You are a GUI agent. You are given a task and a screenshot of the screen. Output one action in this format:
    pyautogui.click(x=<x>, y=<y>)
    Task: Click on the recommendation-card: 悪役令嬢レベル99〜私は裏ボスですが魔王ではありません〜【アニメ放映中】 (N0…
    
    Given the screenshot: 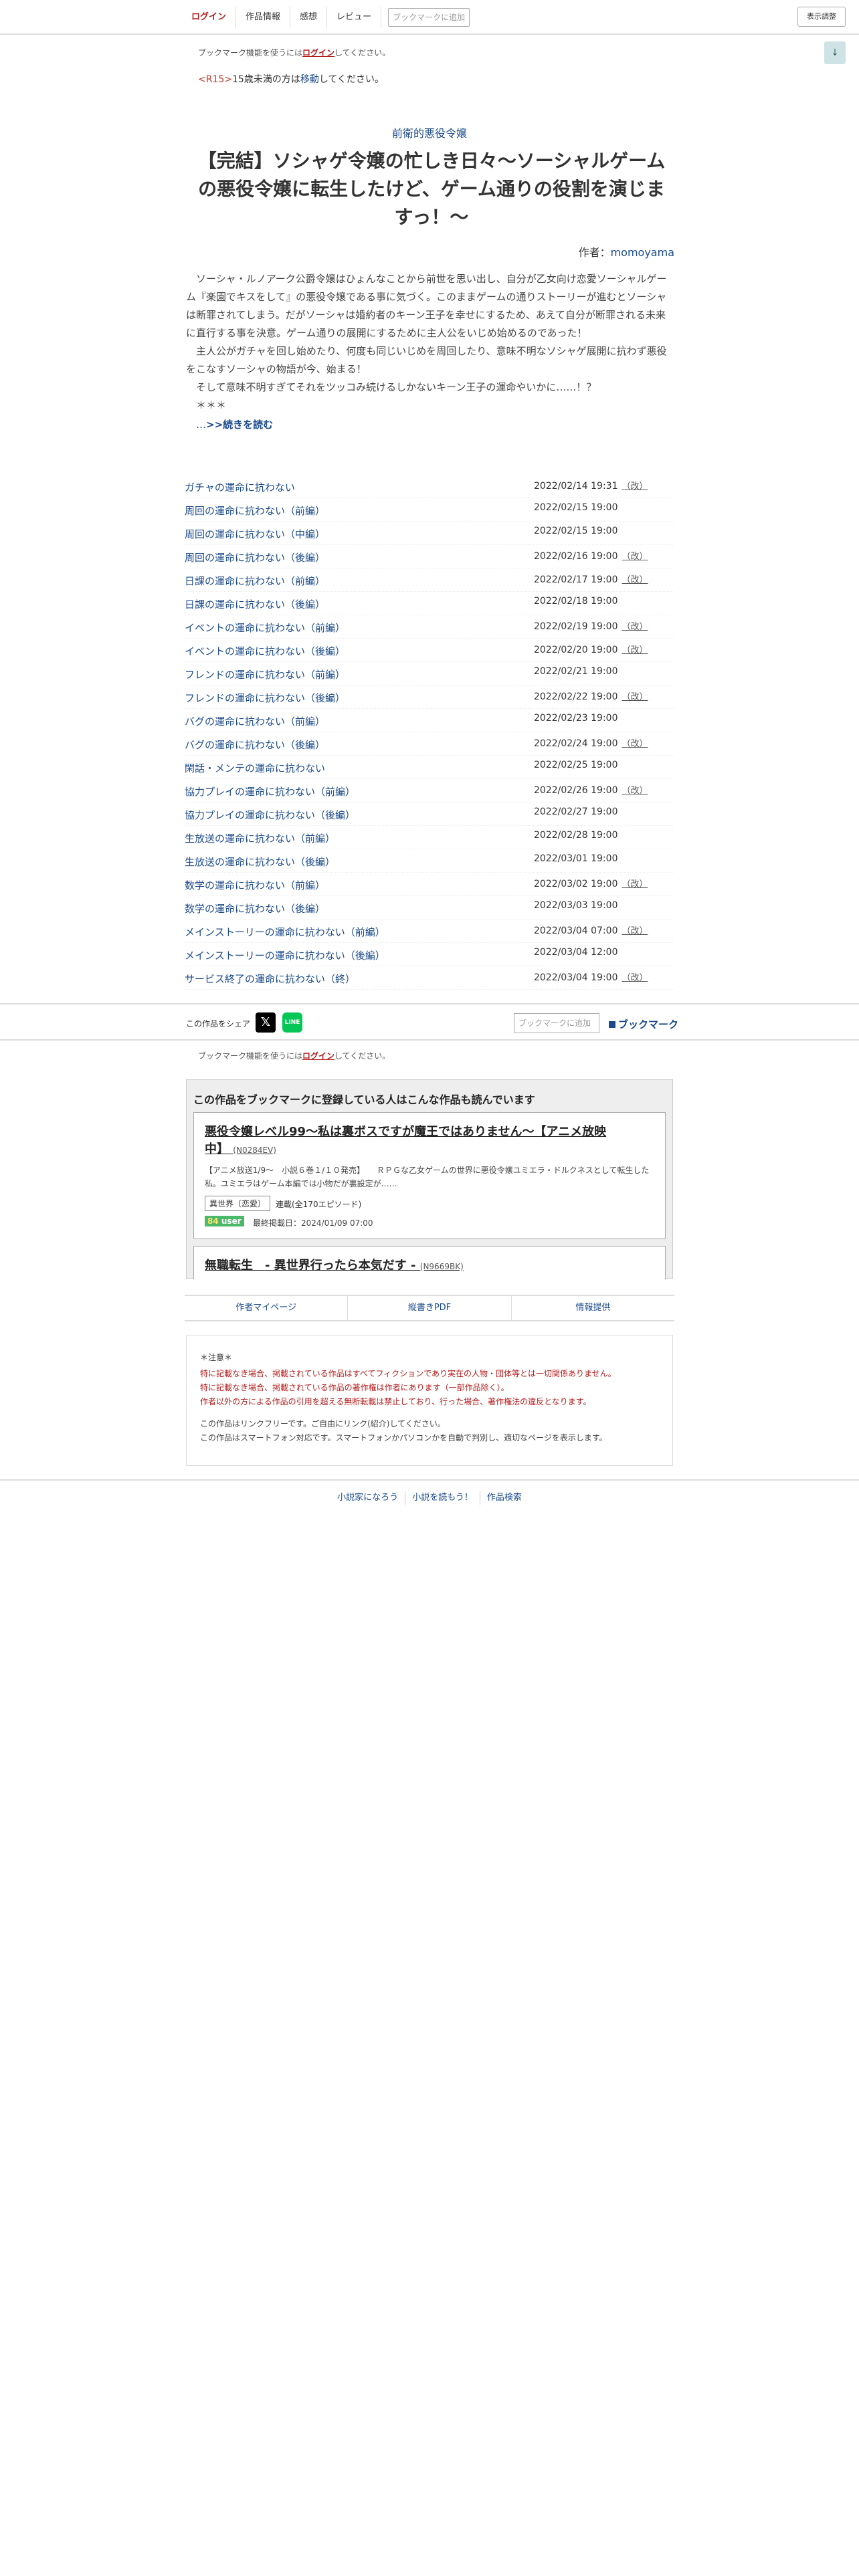 What is the action you would take?
    pyautogui.click(x=429, y=1175)
    